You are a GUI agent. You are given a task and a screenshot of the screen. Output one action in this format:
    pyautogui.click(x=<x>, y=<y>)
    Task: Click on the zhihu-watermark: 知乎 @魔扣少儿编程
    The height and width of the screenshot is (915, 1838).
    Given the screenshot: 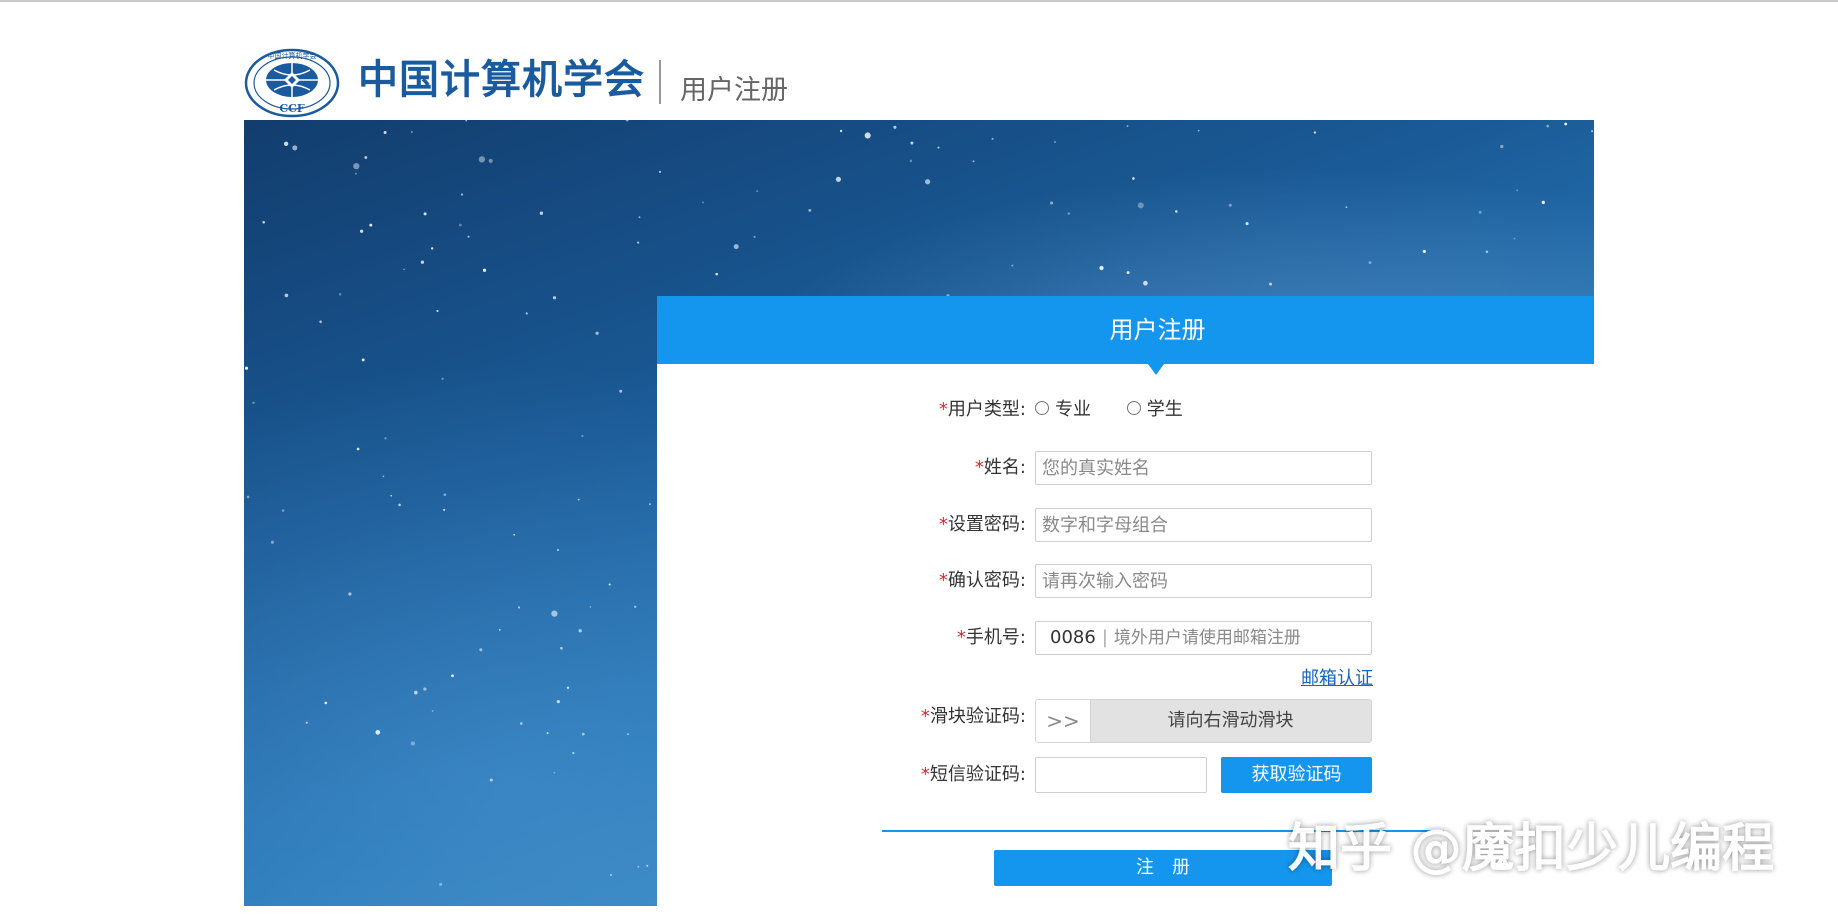 What is the action you would take?
    pyautogui.click(x=1531, y=849)
    